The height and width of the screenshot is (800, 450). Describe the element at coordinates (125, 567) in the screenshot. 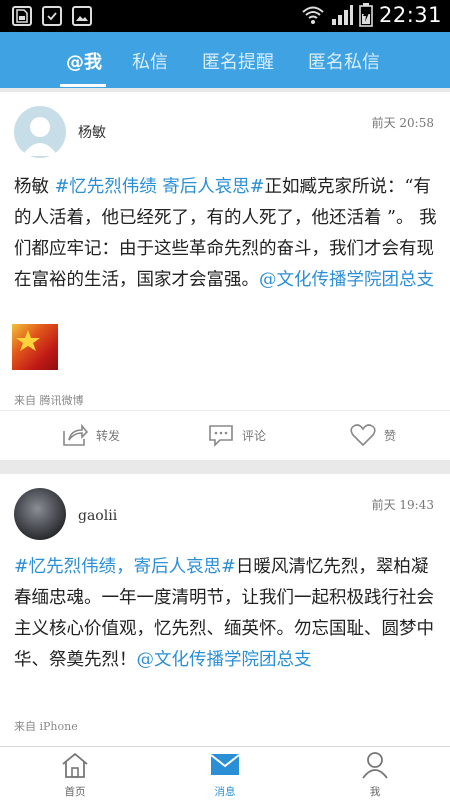

I see `hashtag-link: #忆先烈伟绩，寄后人哀思#` at that location.